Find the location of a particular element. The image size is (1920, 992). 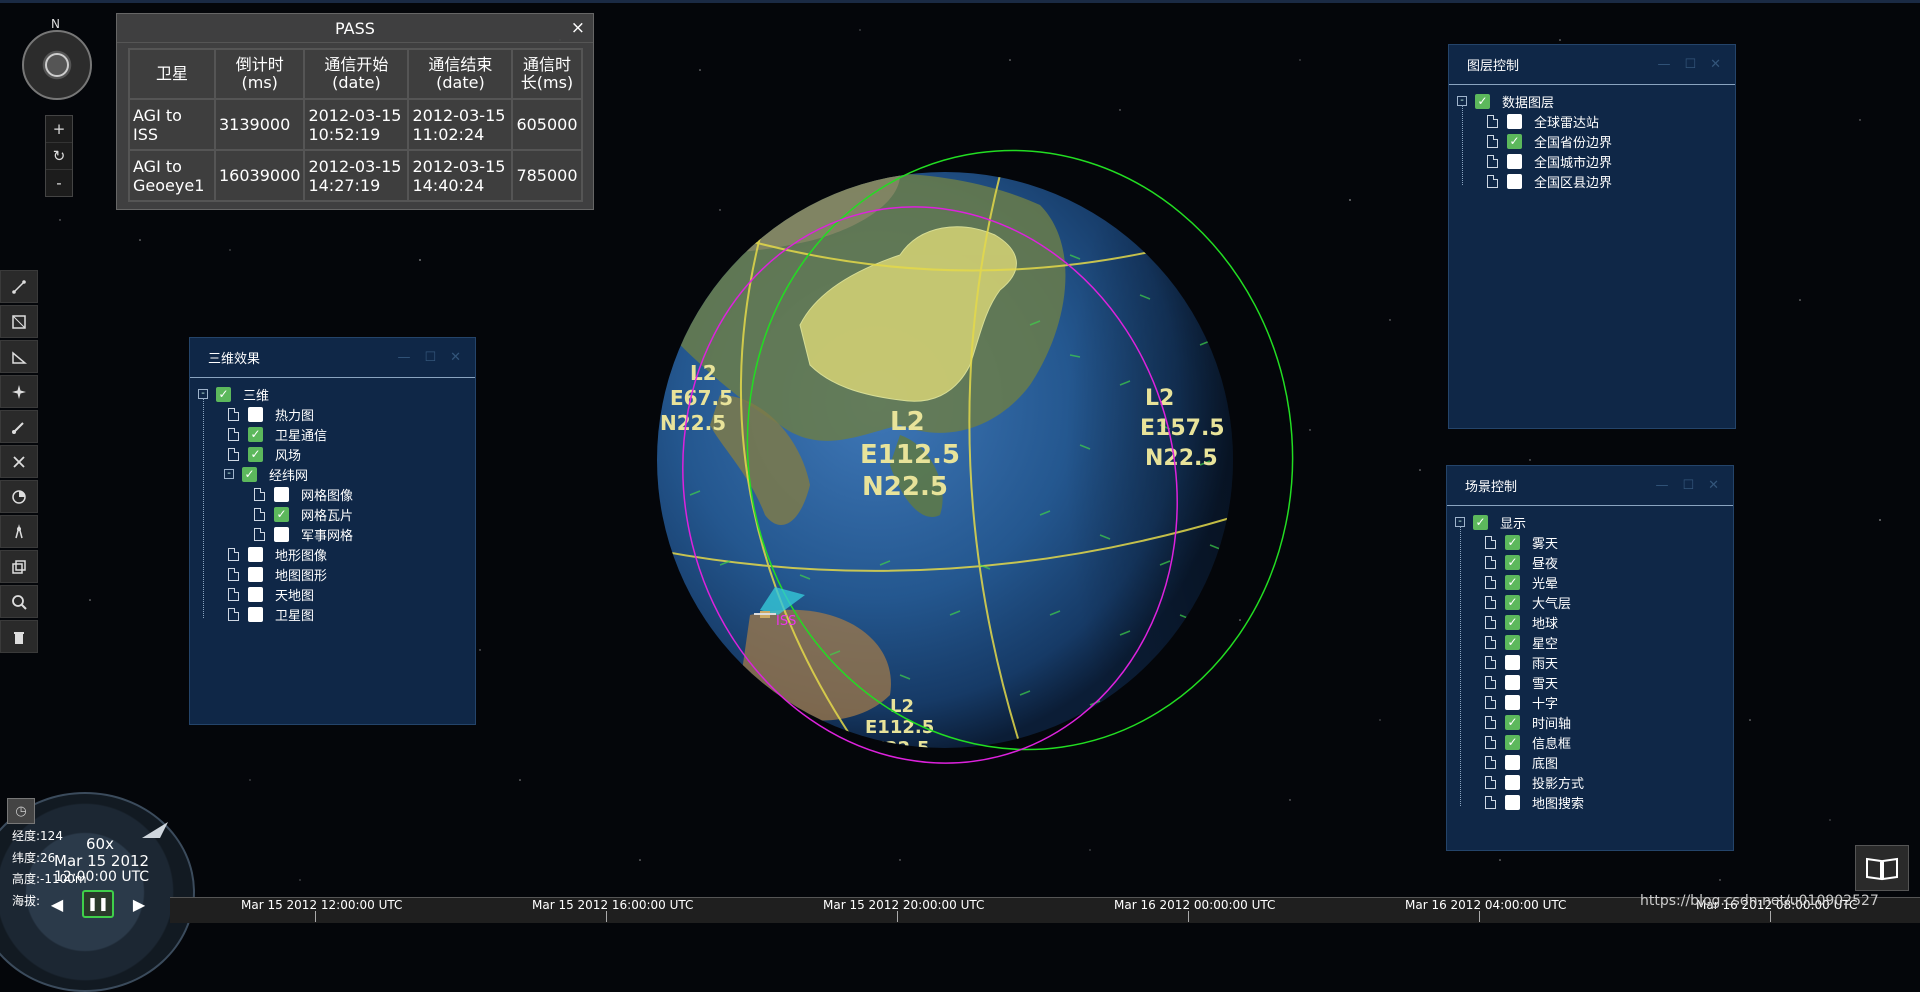

pause-button: ❚❚ is located at coordinates (98, 904).